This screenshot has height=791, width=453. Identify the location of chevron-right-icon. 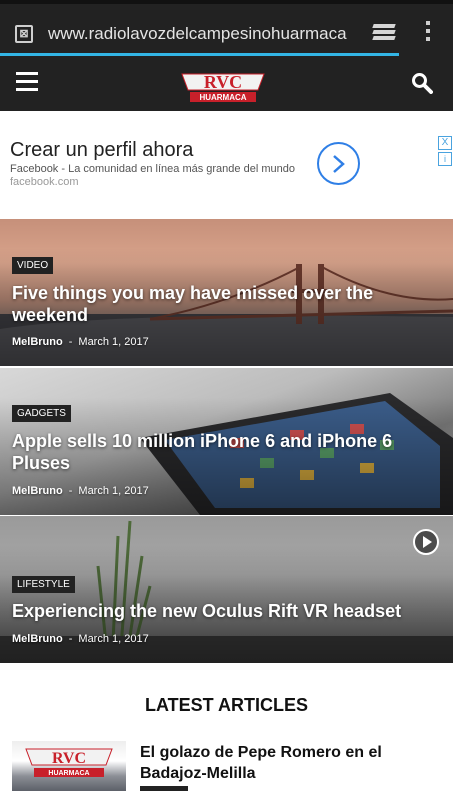
(339, 164).